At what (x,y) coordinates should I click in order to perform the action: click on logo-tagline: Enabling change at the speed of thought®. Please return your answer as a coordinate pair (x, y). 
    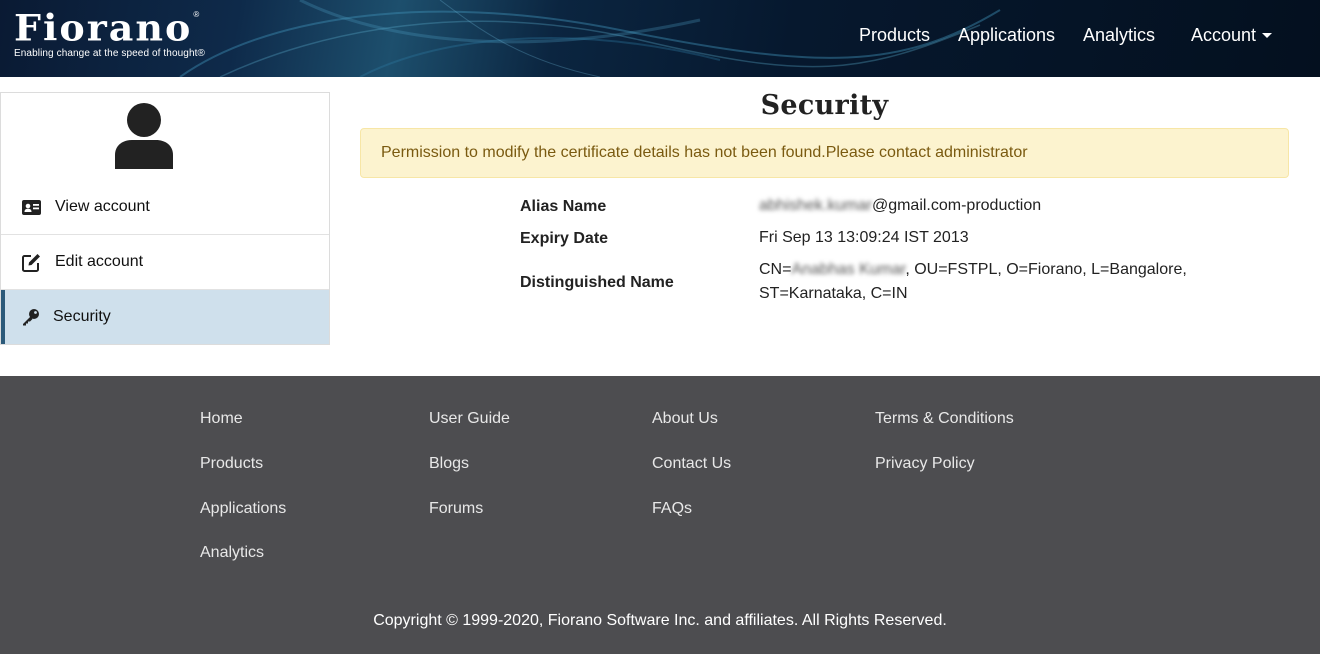
    Looking at the image, I should click on (109, 53).